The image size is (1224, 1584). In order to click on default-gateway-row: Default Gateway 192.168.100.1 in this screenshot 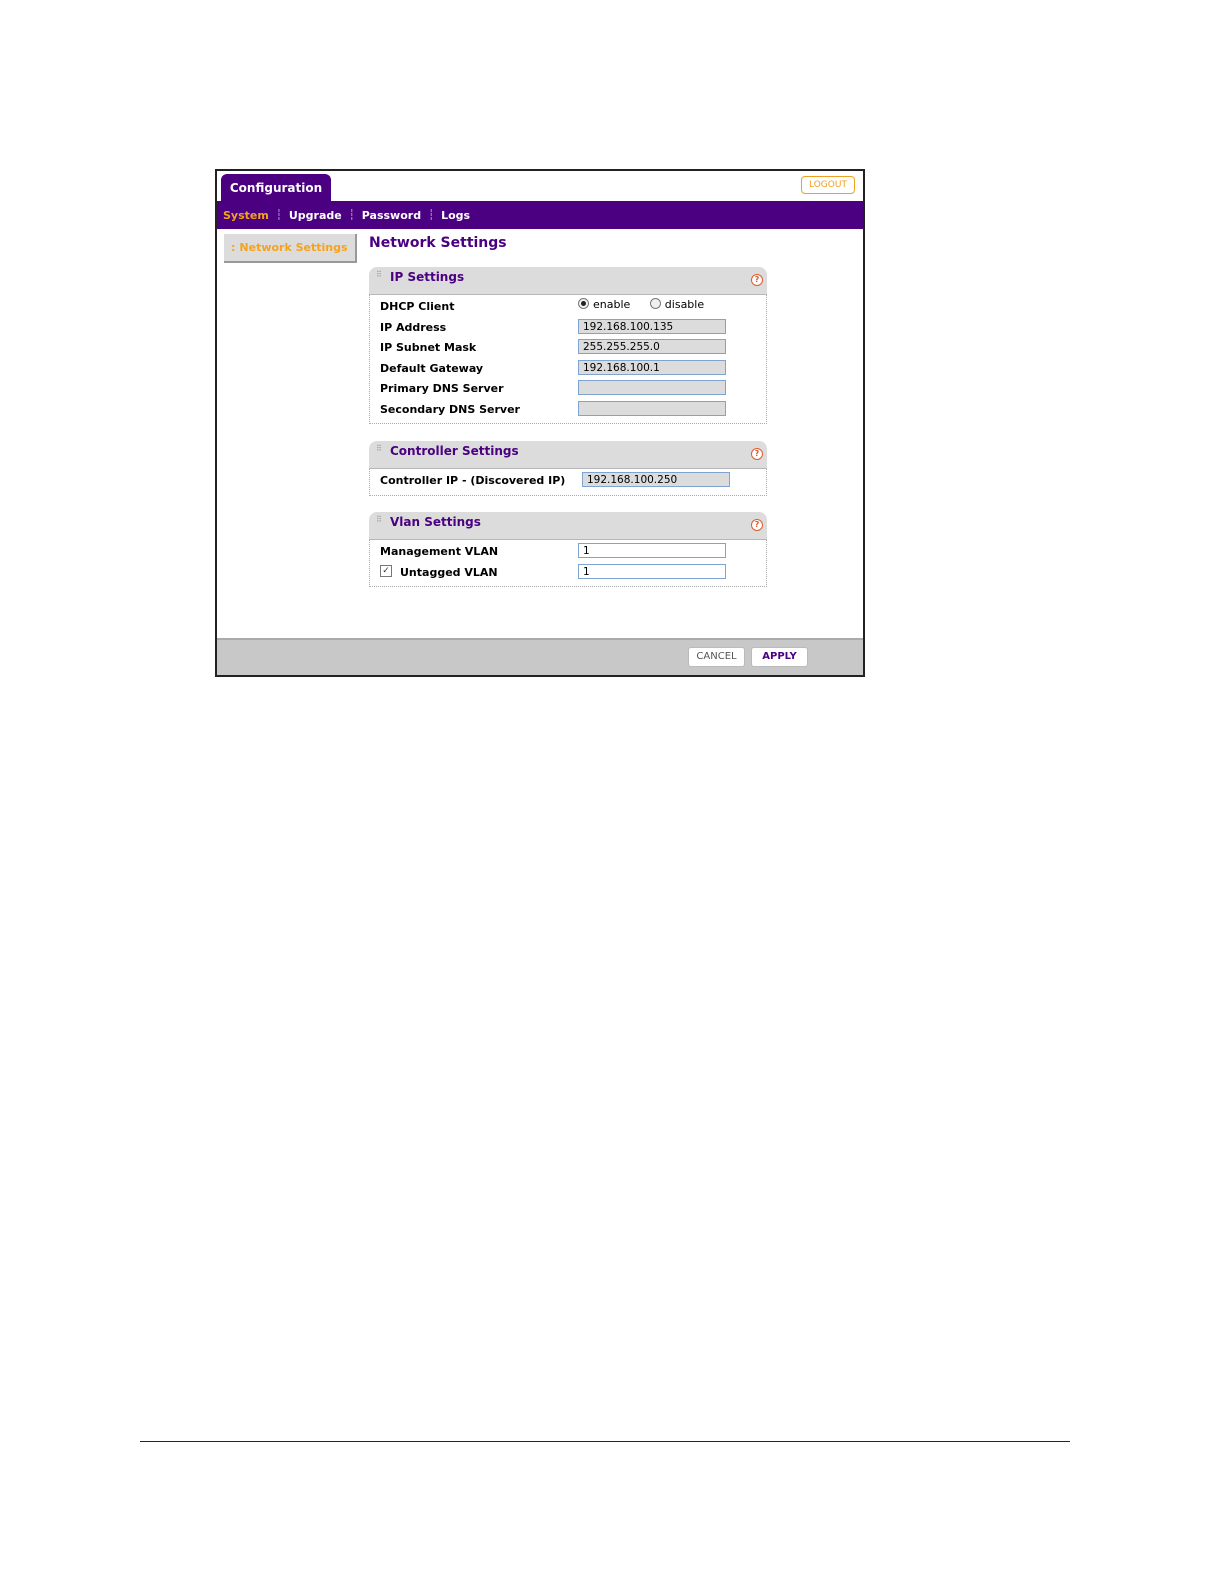, I will do `click(568, 369)`.